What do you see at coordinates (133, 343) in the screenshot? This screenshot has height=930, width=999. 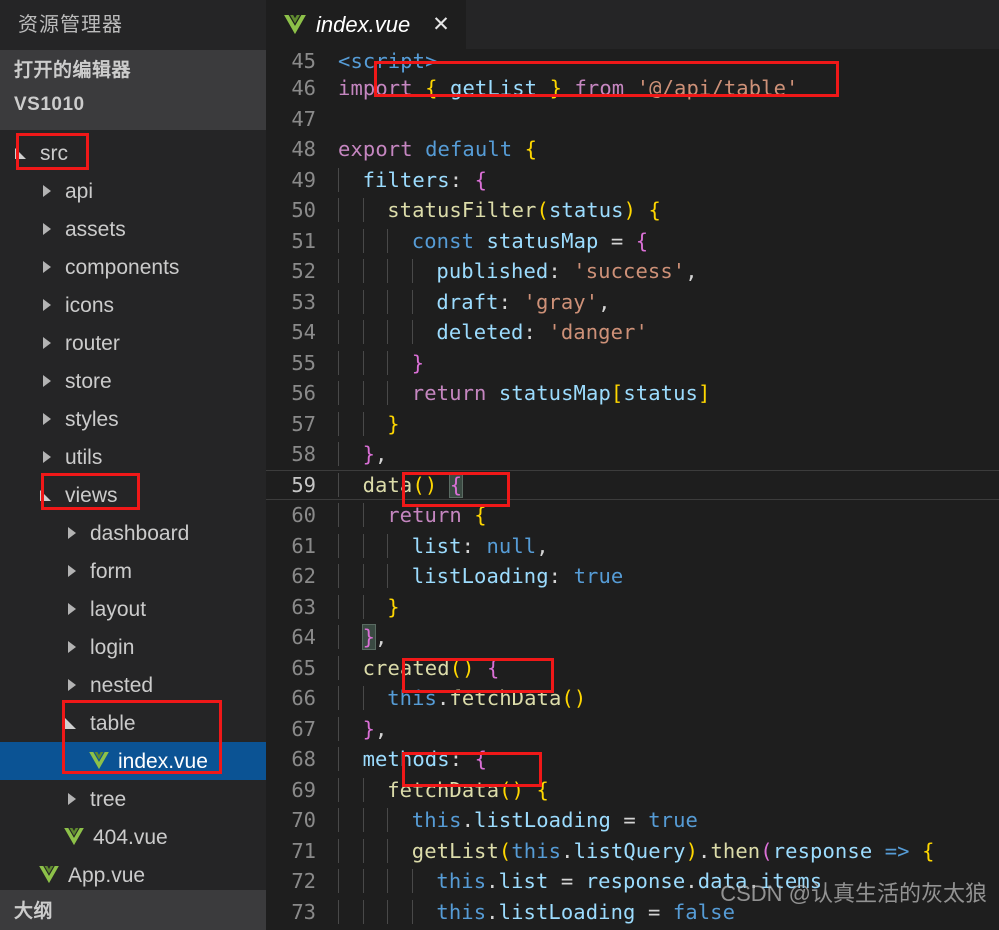 I see `tree-item-router: router` at bounding box center [133, 343].